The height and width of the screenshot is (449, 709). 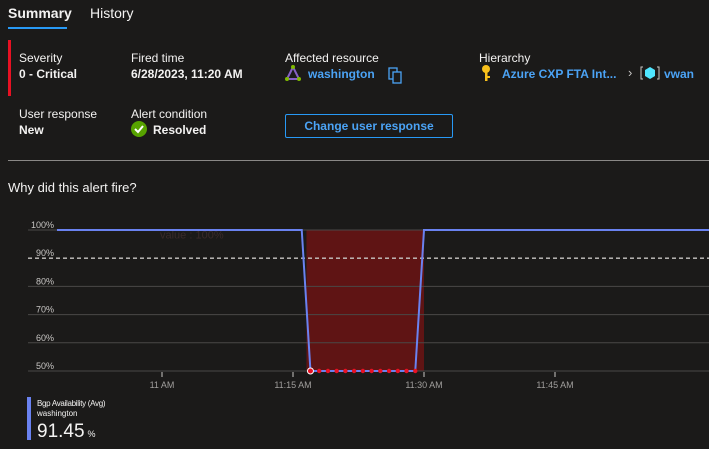 I want to click on x-tick-label: 11 AM, so click(x=162, y=385).